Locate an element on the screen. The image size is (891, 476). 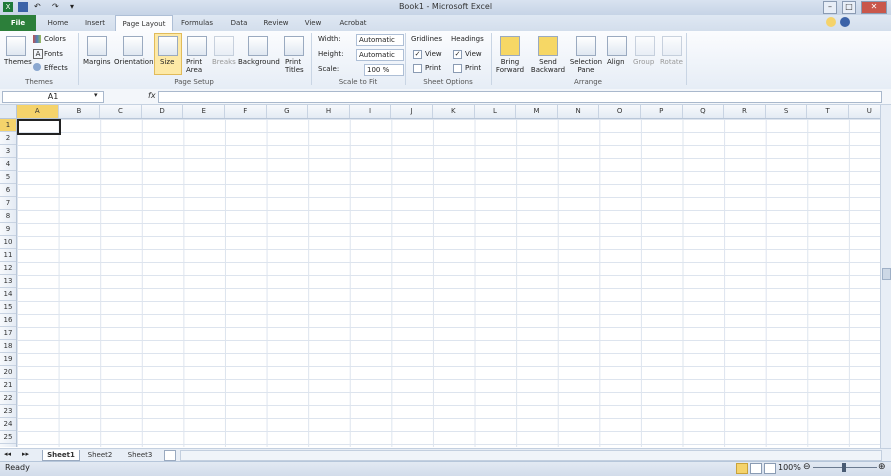
ribbon-minimize-icon is located at coordinates (831, 22).